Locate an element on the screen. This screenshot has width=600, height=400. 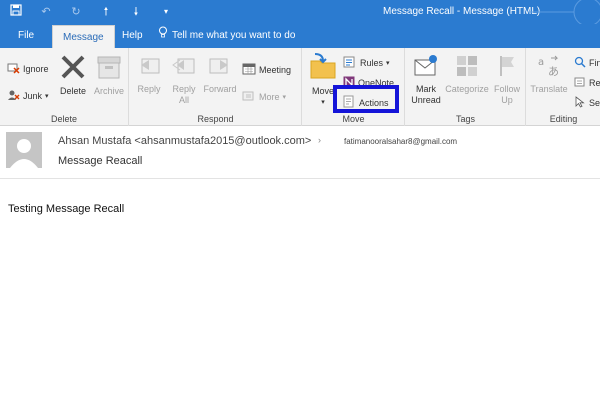
svg-text: あ is located at coordinates (553, 71).